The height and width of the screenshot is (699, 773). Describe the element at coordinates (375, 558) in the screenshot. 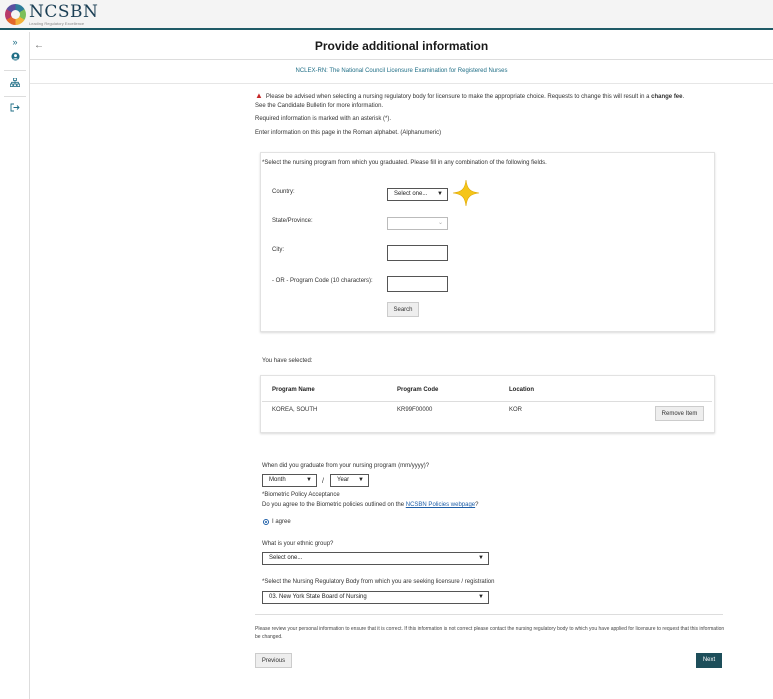

I see `ethnic-group-select: Select one... ▼` at that location.